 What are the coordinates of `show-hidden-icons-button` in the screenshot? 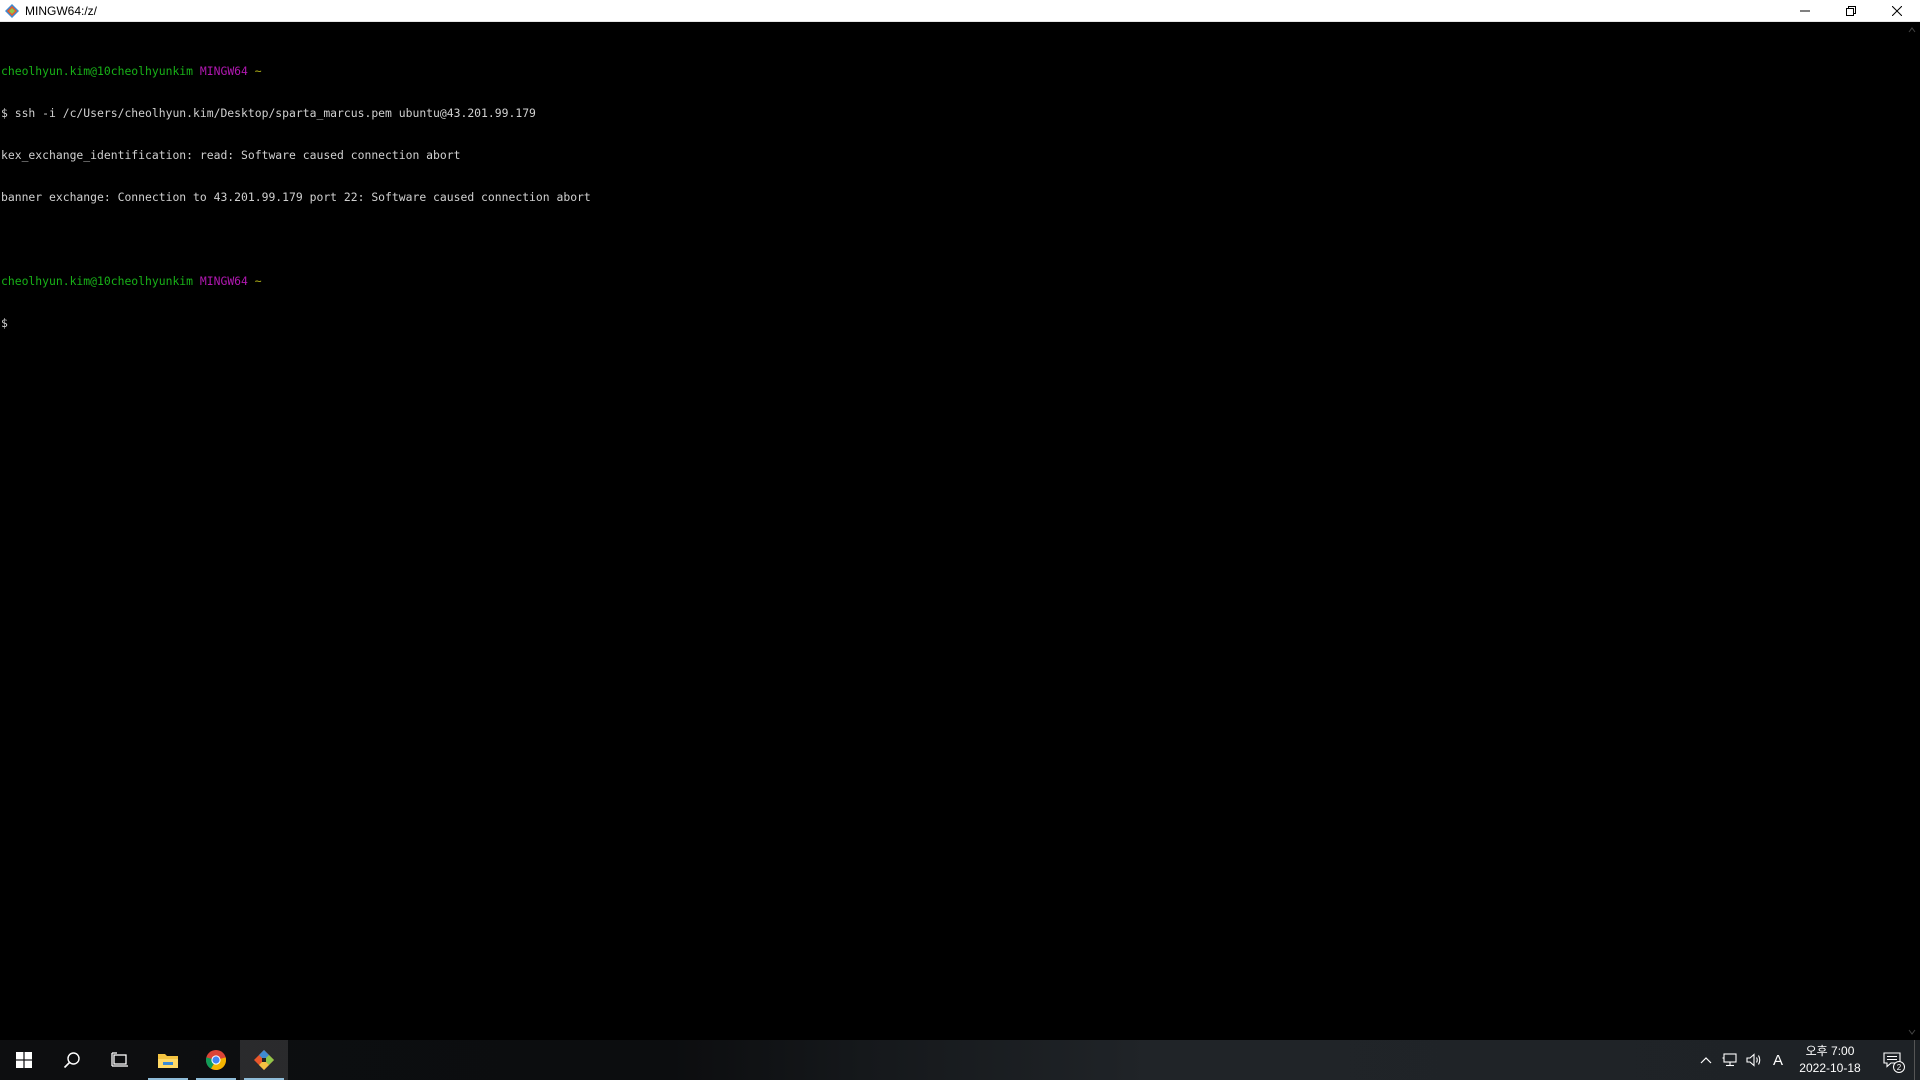 It's located at (1706, 1060).